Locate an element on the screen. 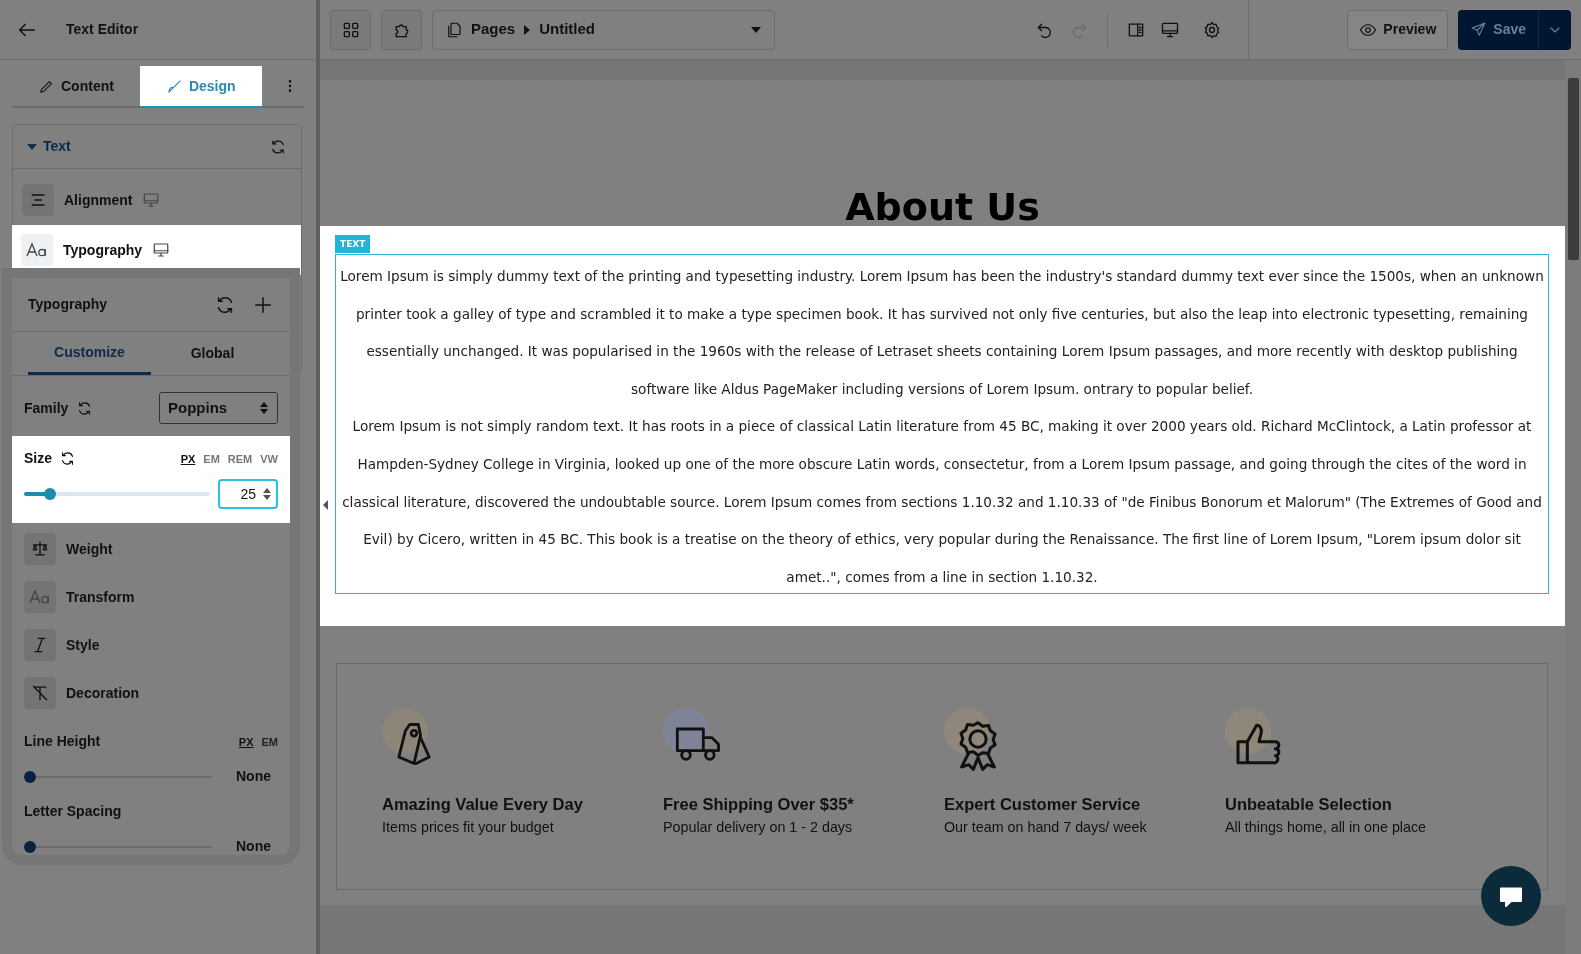 This screenshot has width=1581, height=954. element-label: TEXT is located at coordinates (353, 244).